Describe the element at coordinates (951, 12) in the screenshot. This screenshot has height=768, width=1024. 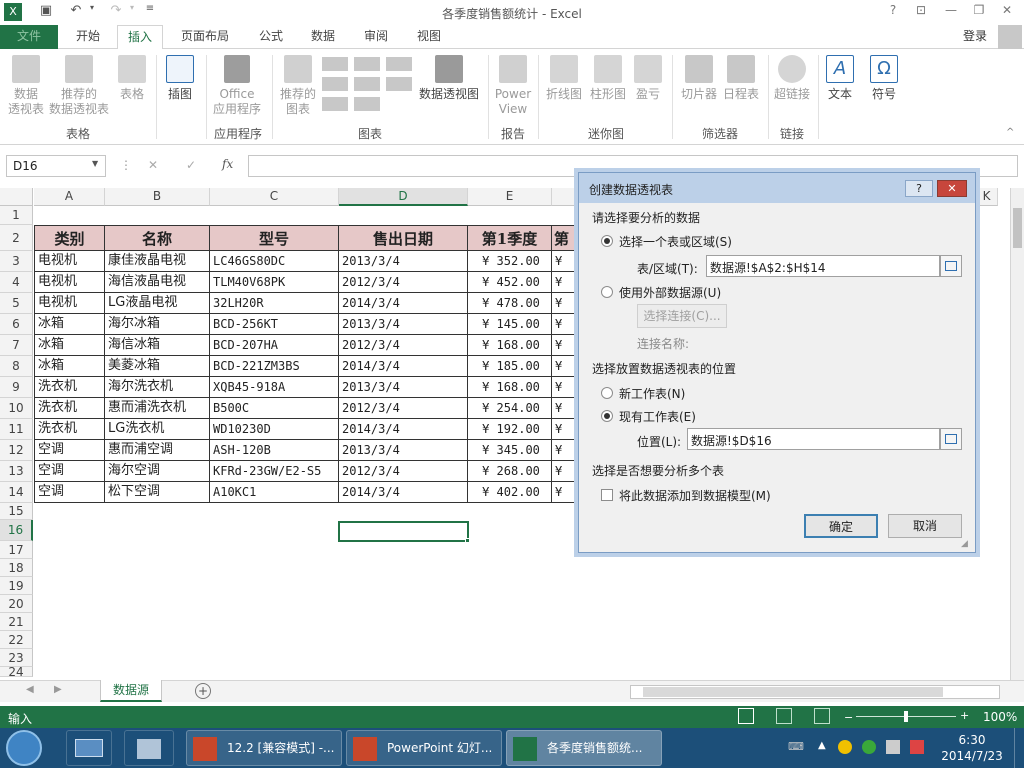
I see `minimize-icon: —` at that location.